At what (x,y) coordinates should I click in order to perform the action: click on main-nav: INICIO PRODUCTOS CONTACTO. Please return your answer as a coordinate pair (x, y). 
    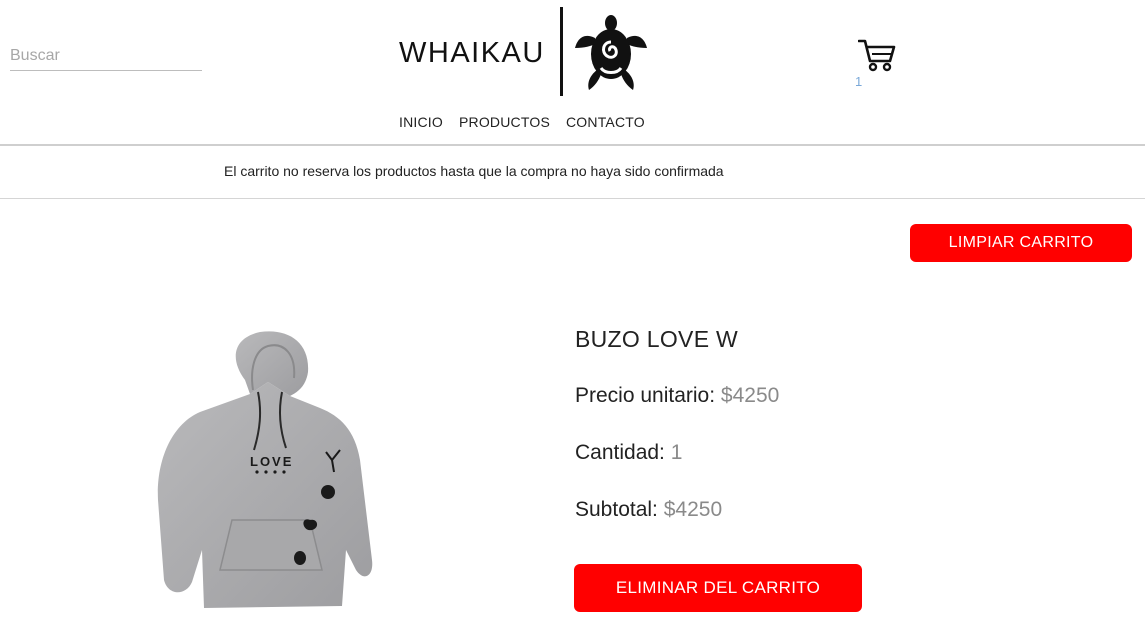
    Looking at the image, I should click on (522, 122).